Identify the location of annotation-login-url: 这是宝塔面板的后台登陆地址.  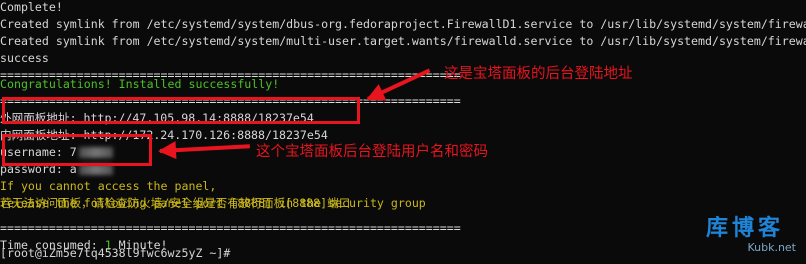
(538, 74).